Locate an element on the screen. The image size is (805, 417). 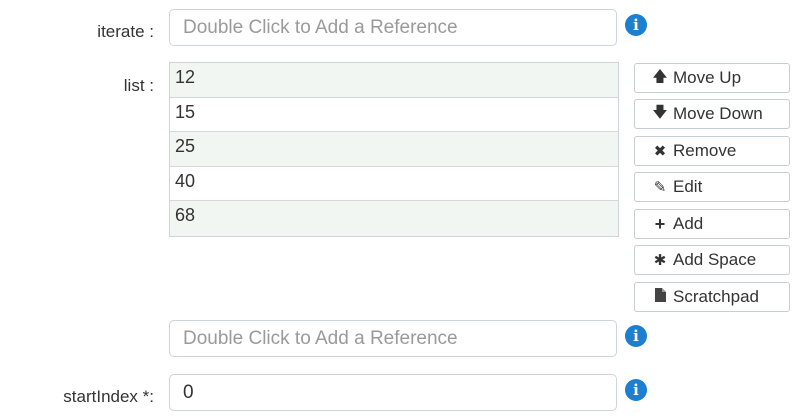
list-item: 12 is located at coordinates (394, 80).